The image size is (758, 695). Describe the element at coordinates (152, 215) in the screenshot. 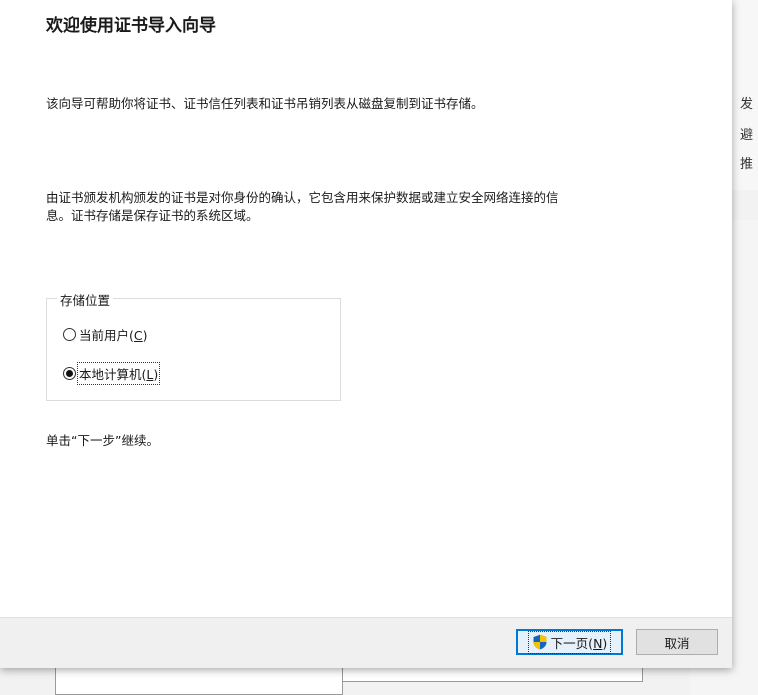

I see `description-line-2: 息。证书存储是保存证书的系统区域。` at that location.